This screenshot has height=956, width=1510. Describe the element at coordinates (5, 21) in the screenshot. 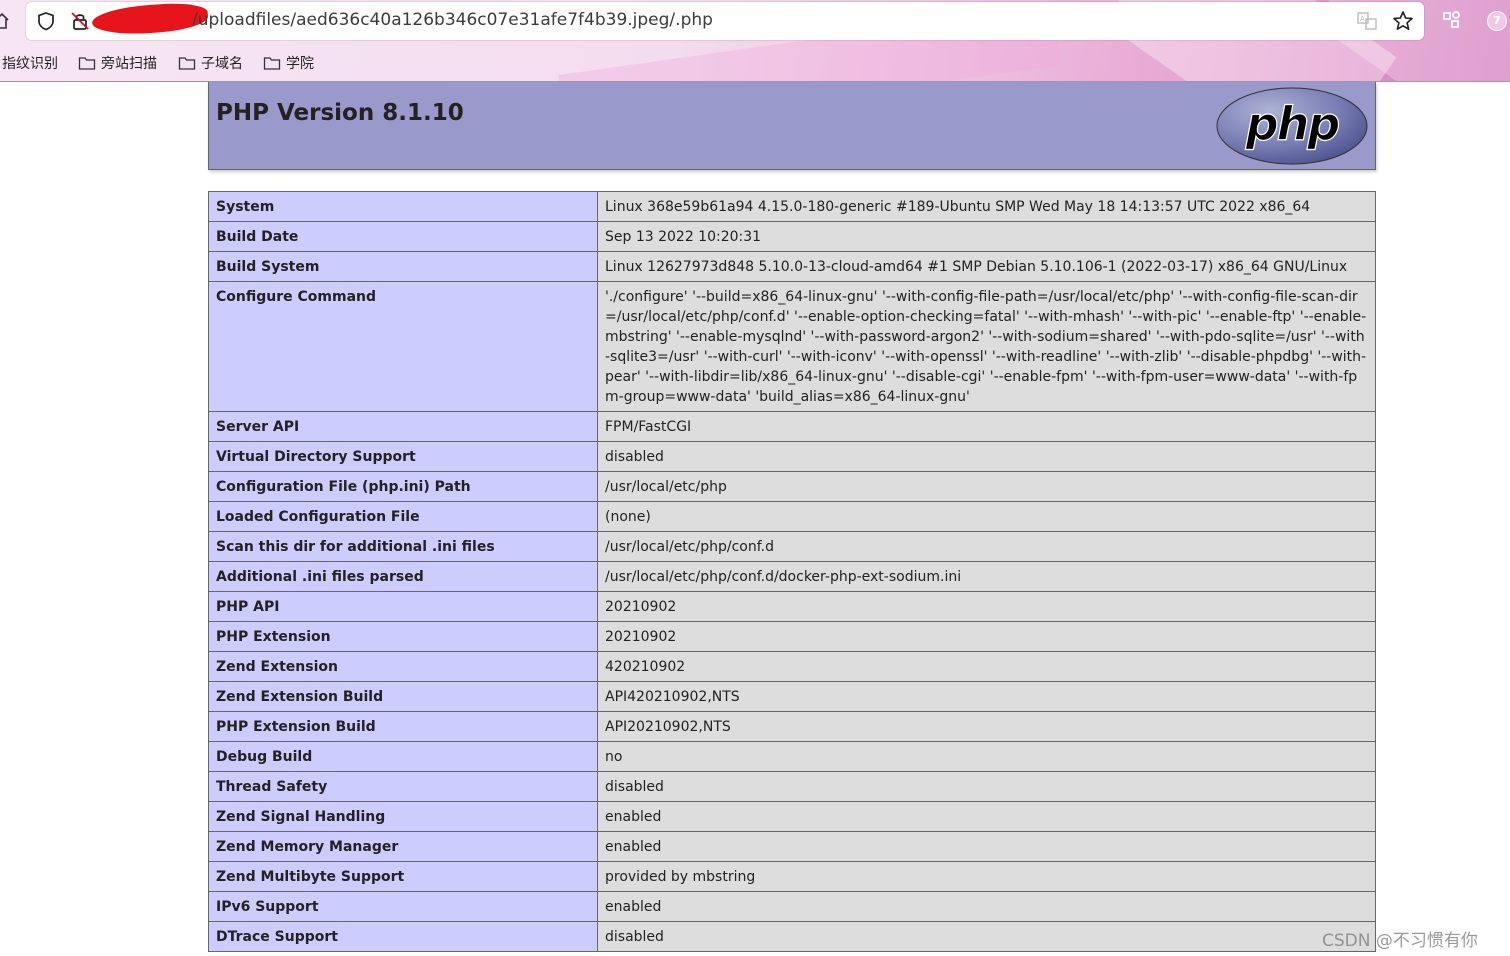

I see `home-icon` at that location.